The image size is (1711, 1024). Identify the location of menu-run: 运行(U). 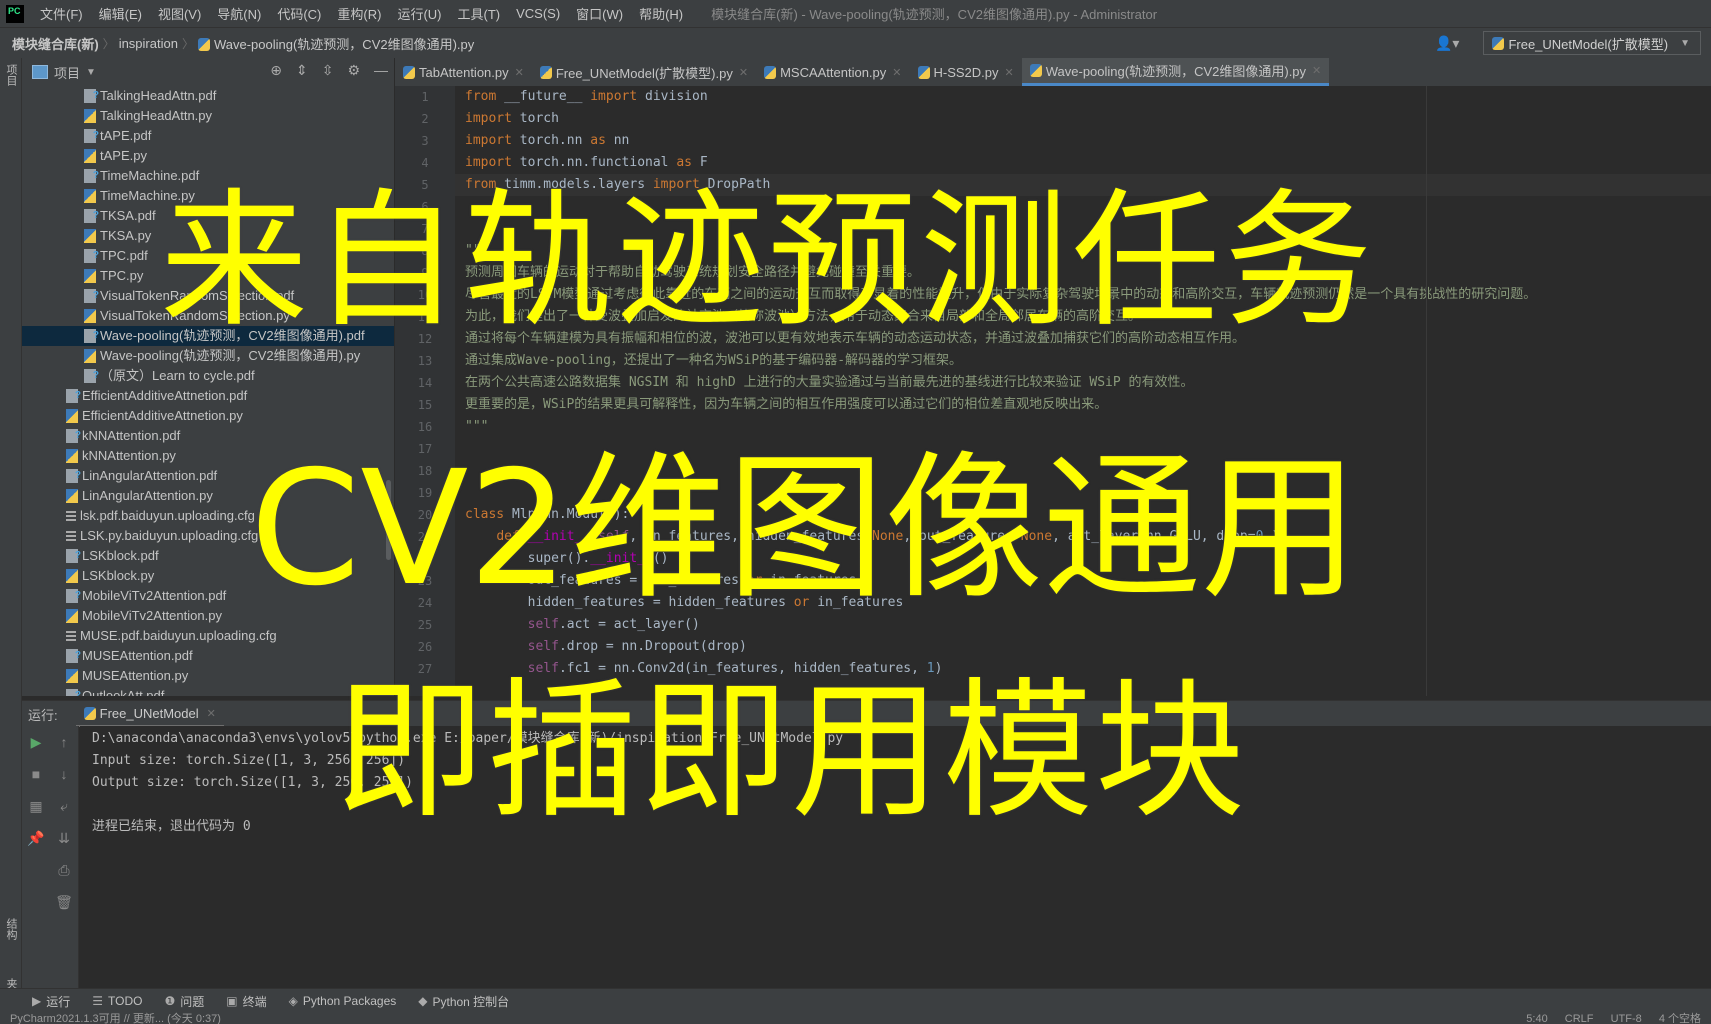
(419, 13).